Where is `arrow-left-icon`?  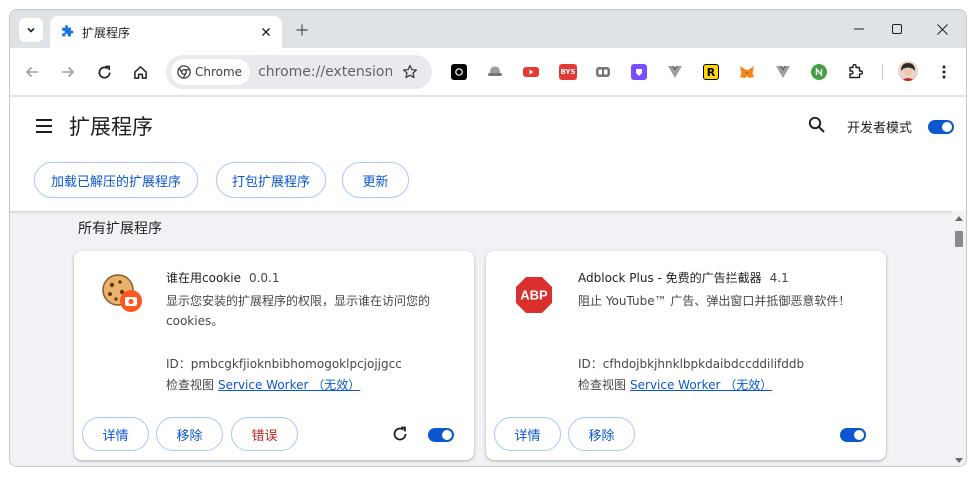
arrow-left-icon is located at coordinates (31, 72).